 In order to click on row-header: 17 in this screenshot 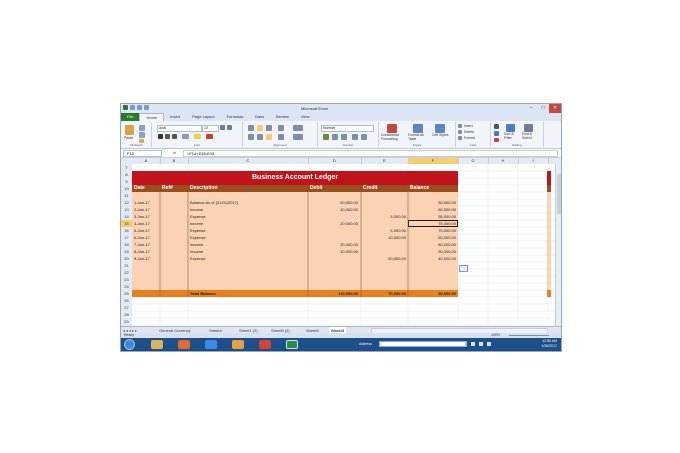, I will do `click(126, 237)`.